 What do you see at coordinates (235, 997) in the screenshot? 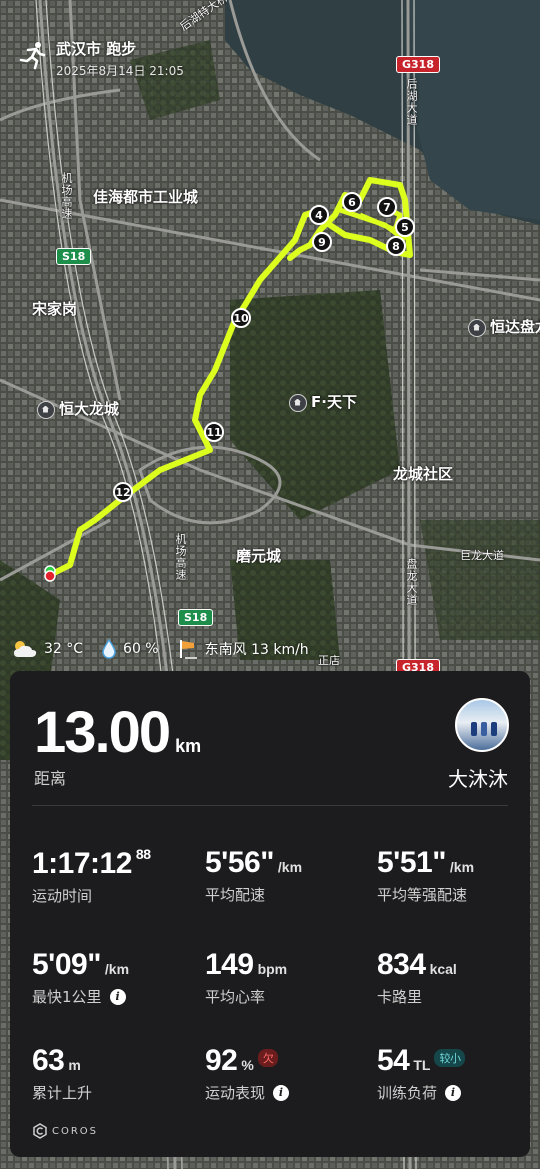
I see `stat-avg-hr-label: 平均心率` at bounding box center [235, 997].